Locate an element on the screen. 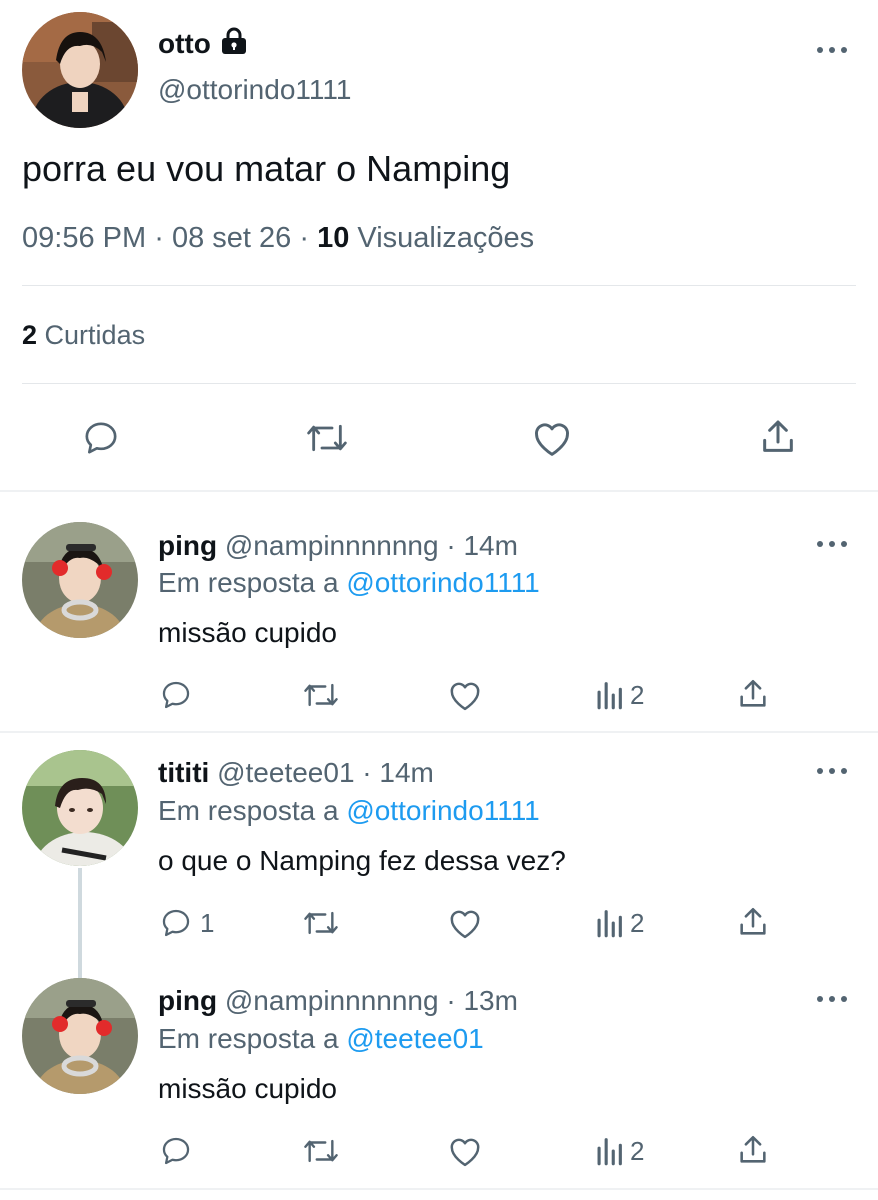  lock-icon is located at coordinates (234, 43).